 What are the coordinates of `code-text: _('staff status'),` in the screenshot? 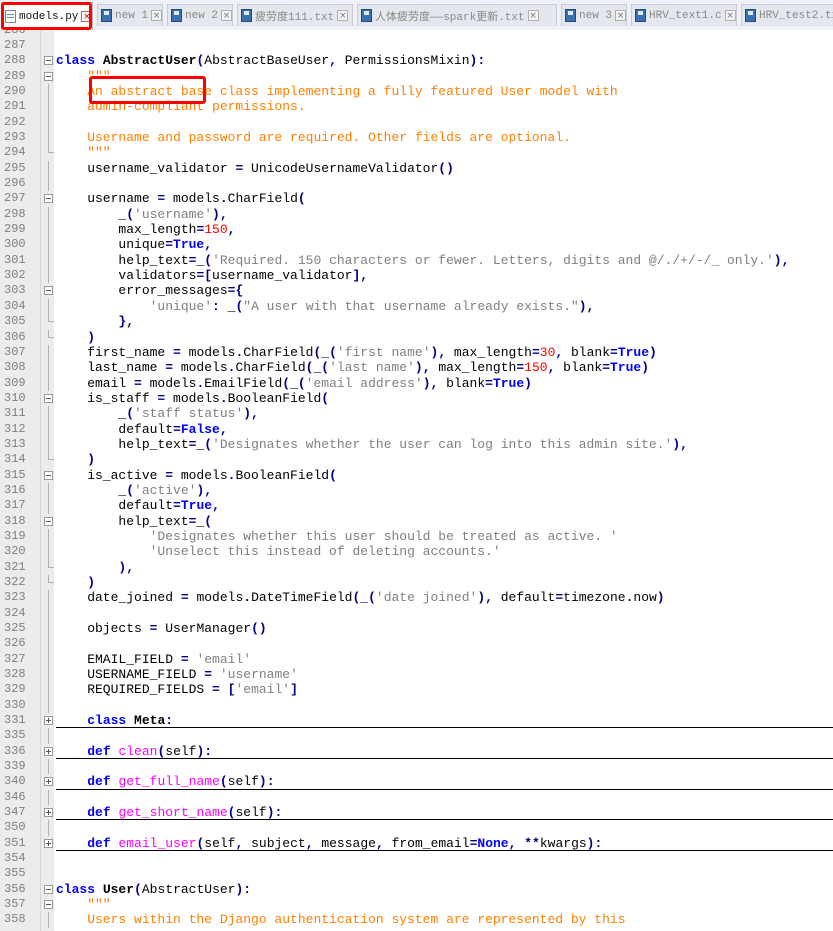 It's located at (157, 413).